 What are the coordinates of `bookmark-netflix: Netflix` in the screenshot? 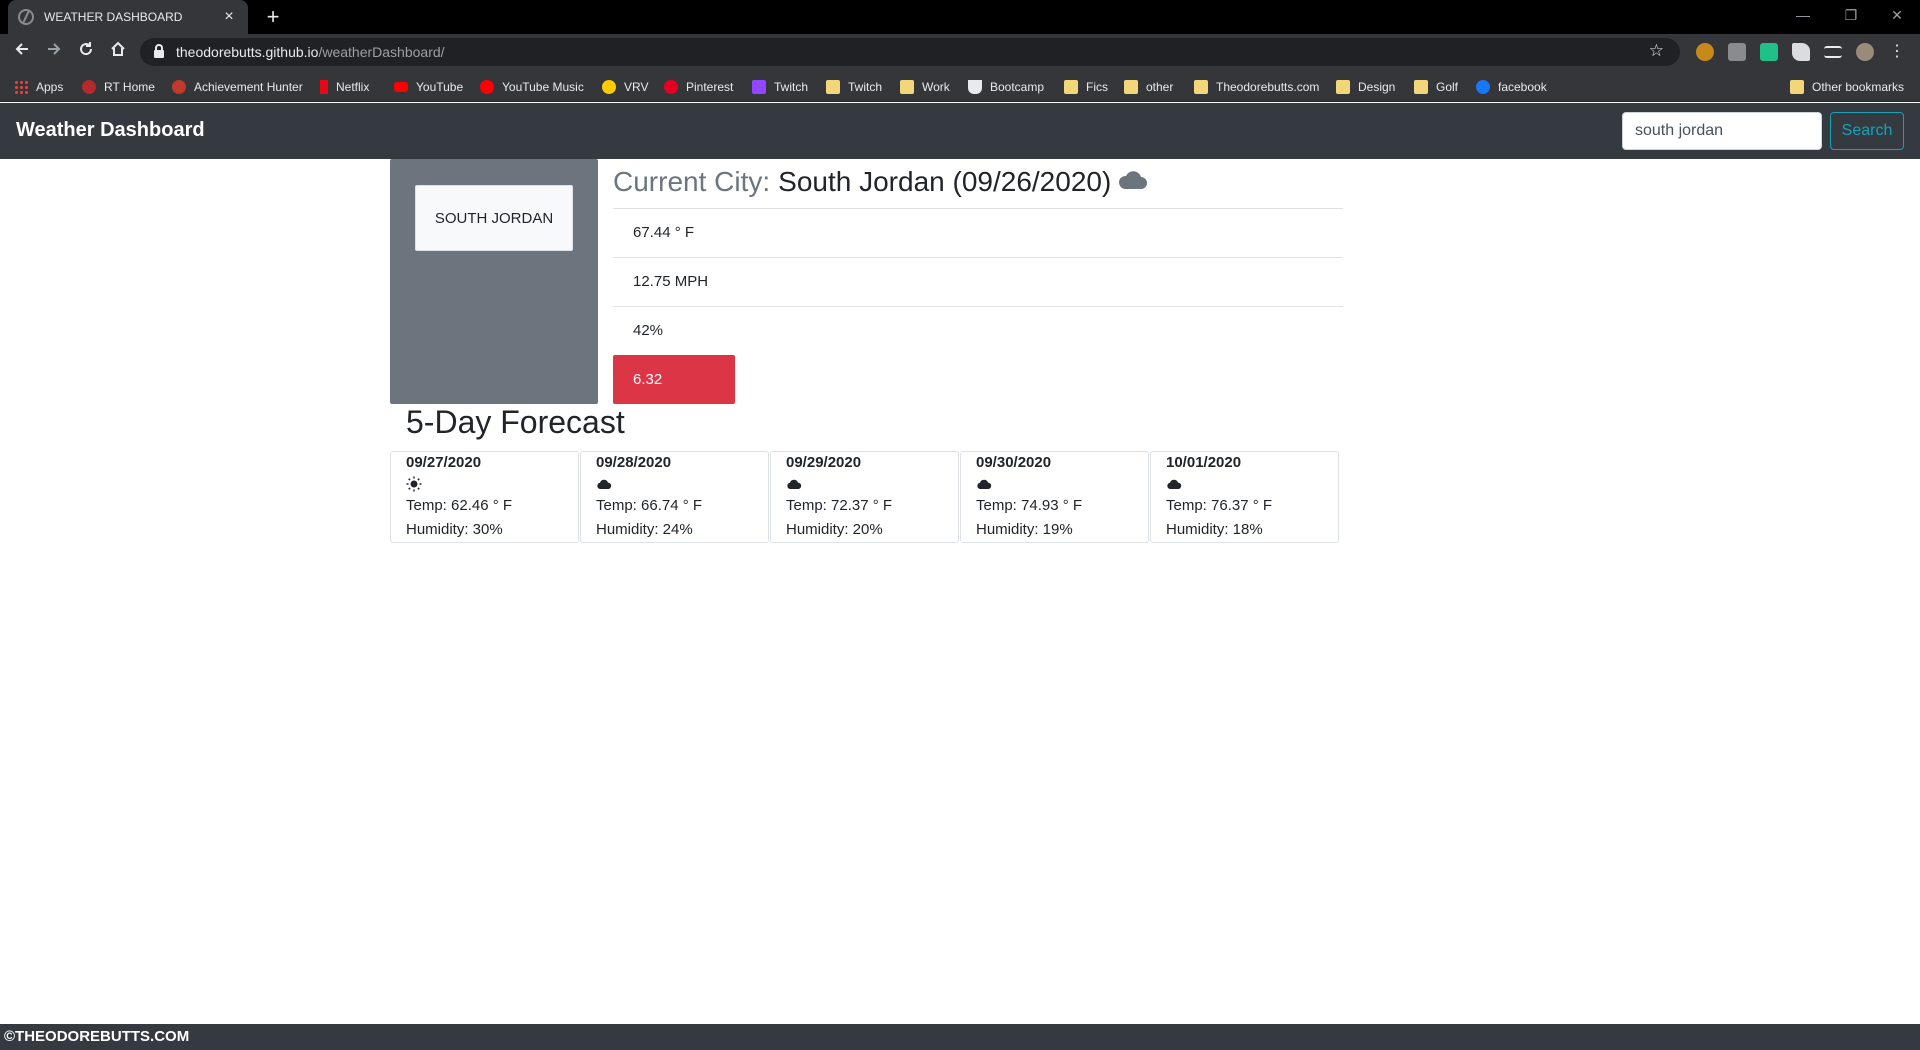 It's located at (344, 87).